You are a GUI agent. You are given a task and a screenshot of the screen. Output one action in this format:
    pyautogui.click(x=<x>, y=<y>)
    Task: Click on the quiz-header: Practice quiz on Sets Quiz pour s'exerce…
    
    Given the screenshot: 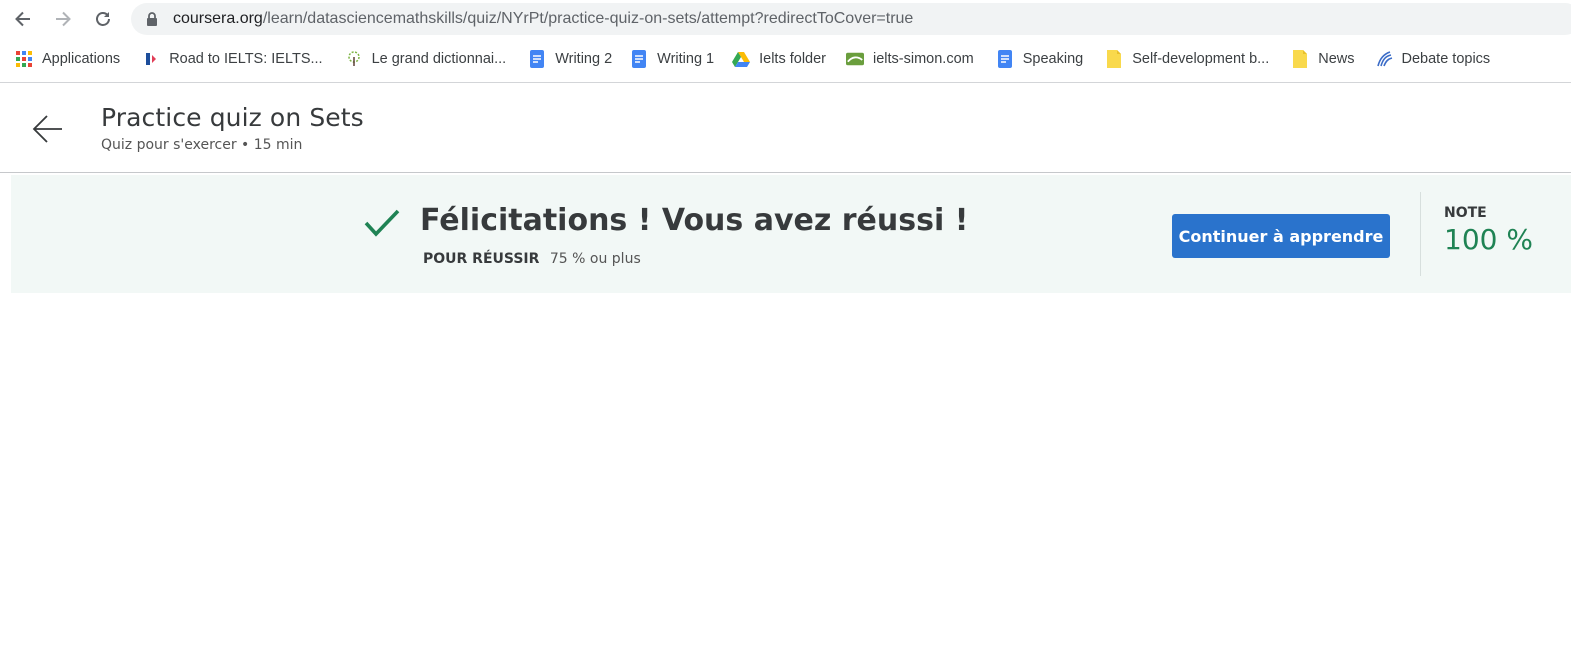 What is the action you would take?
    pyautogui.click(x=785, y=128)
    